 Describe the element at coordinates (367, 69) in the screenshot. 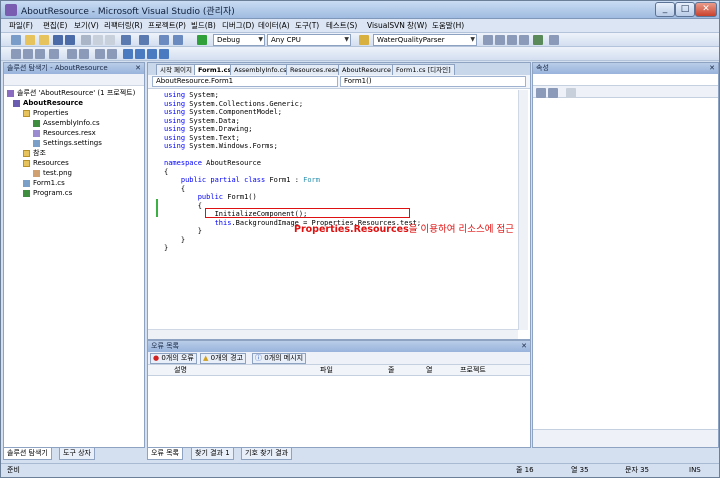

I see `tab-aboutresource: AboutResource` at that location.